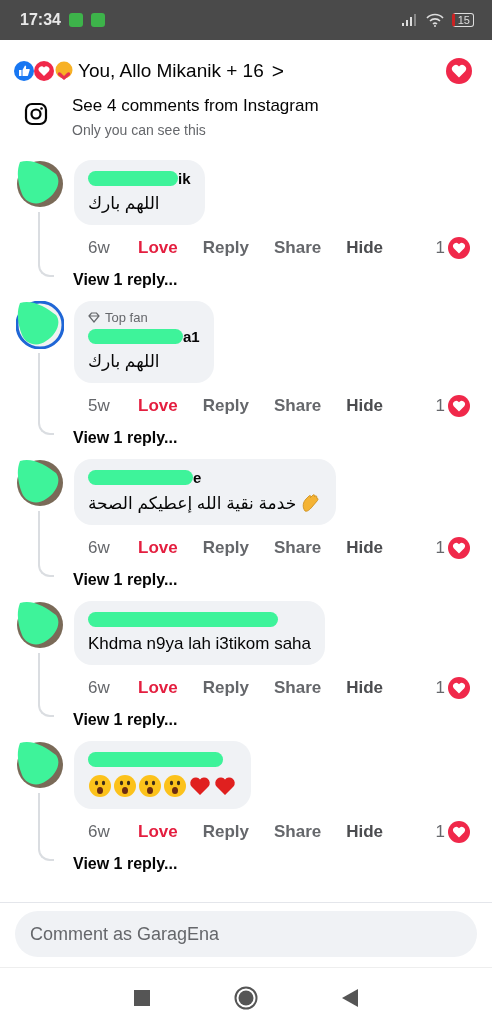 Image resolution: width=492 pixels, height=1024 pixels. Describe the element at coordinates (434, 20) in the screenshot. I see `wifi-icon` at that location.